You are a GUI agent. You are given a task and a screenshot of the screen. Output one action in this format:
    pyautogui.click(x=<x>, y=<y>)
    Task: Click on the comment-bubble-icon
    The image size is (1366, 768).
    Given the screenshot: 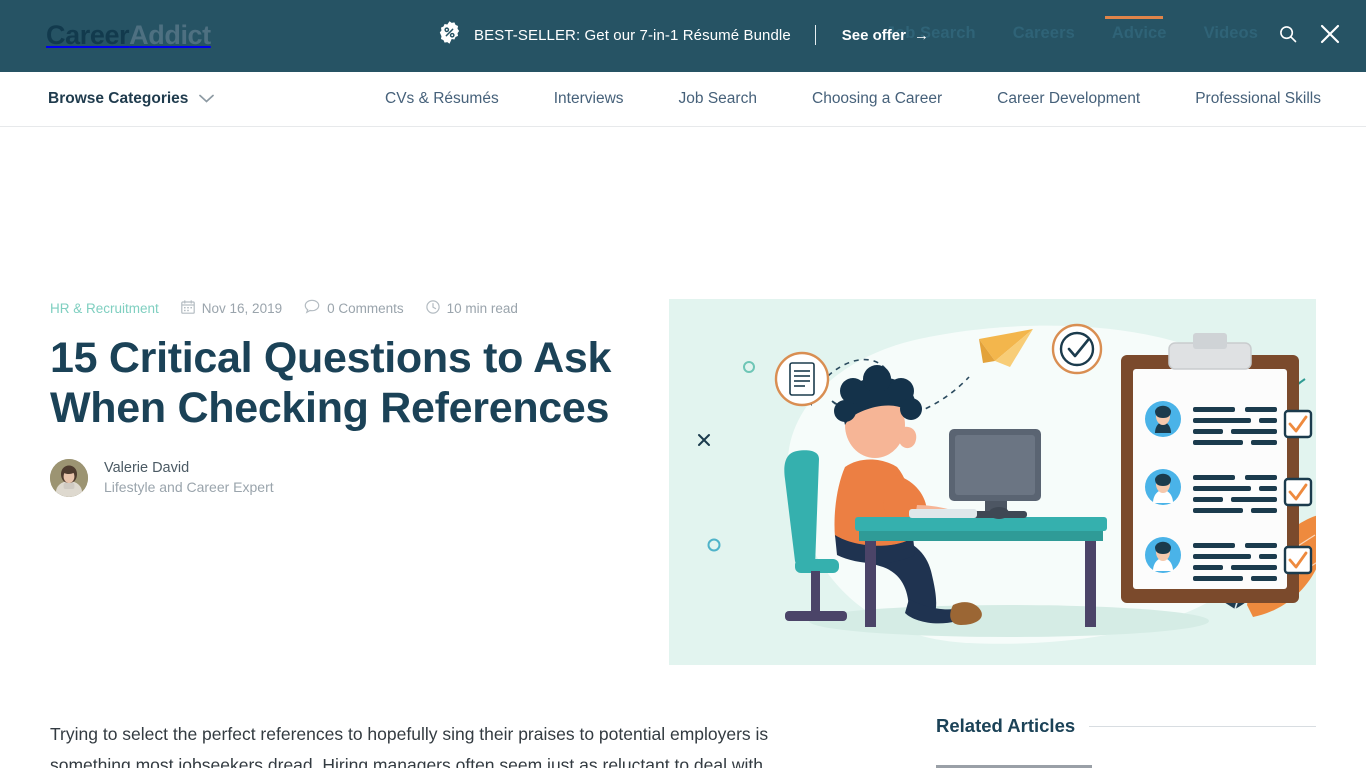 What is the action you would take?
    pyautogui.click(x=312, y=308)
    